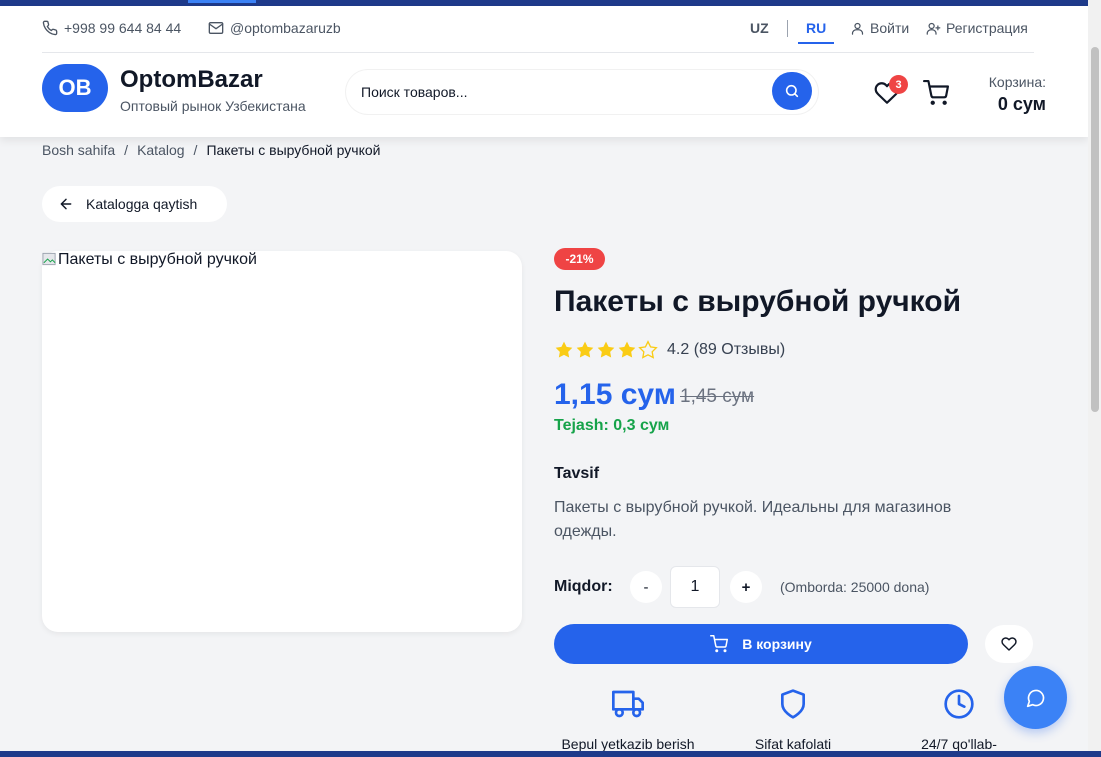 The width and height of the screenshot is (1101, 757). What do you see at coordinates (759, 28) in the screenshot?
I see `lang-uz: UZ` at bounding box center [759, 28].